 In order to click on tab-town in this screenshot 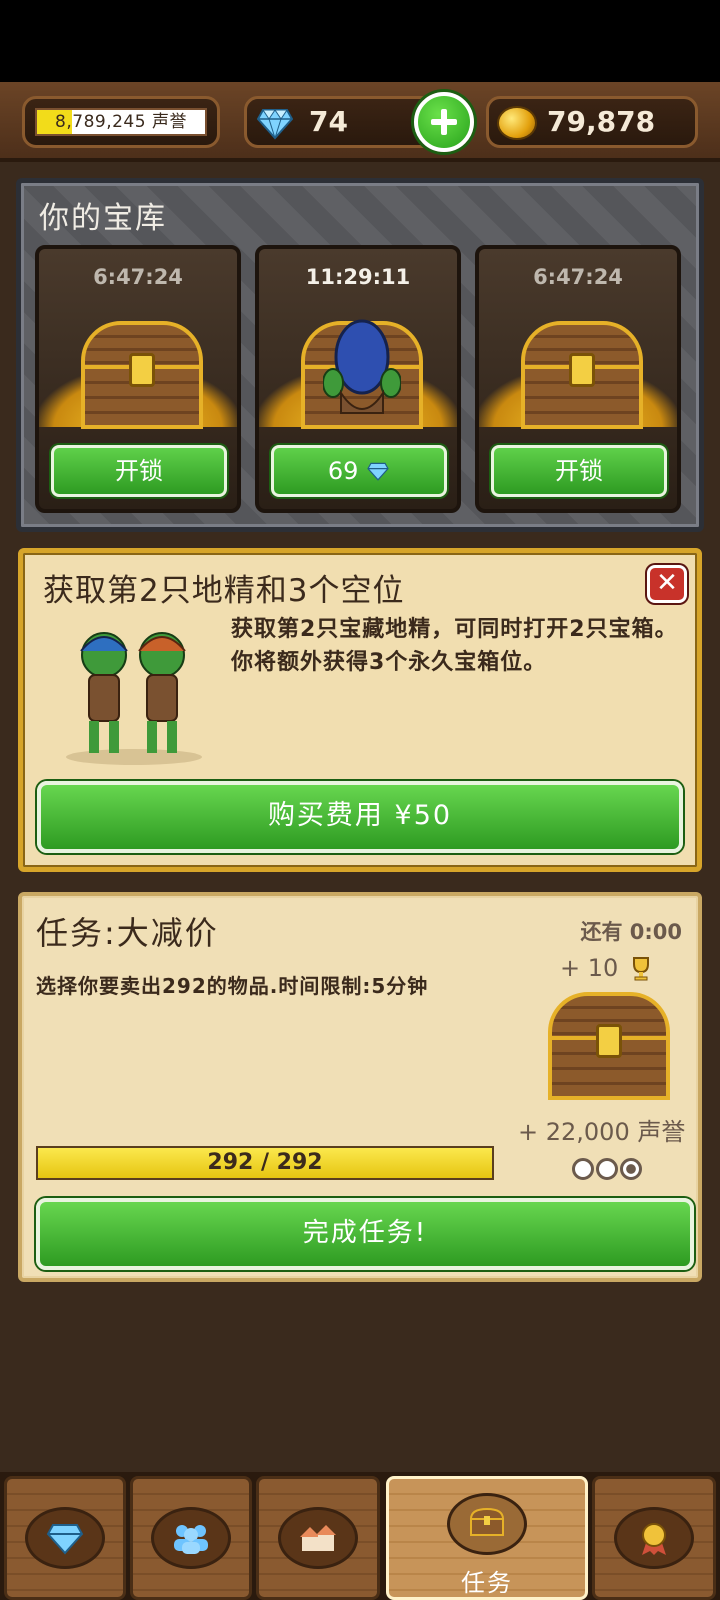, I will do `click(318, 1538)`.